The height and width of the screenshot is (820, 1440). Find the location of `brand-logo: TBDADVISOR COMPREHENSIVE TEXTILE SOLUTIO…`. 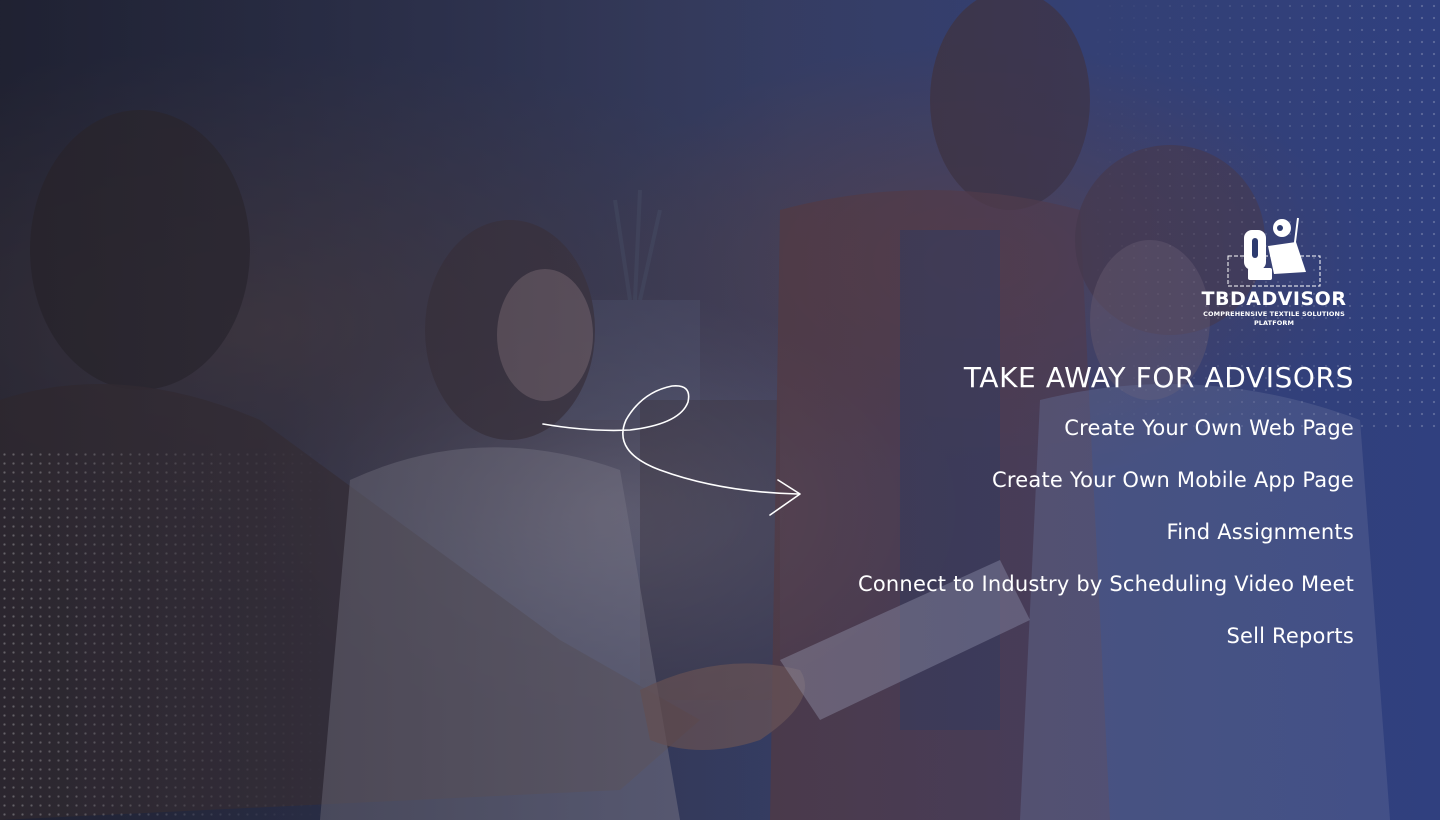

brand-logo: TBDADVISOR COMPREHENSIVE TEXTILE SOLUTIO… is located at coordinates (1274, 272).